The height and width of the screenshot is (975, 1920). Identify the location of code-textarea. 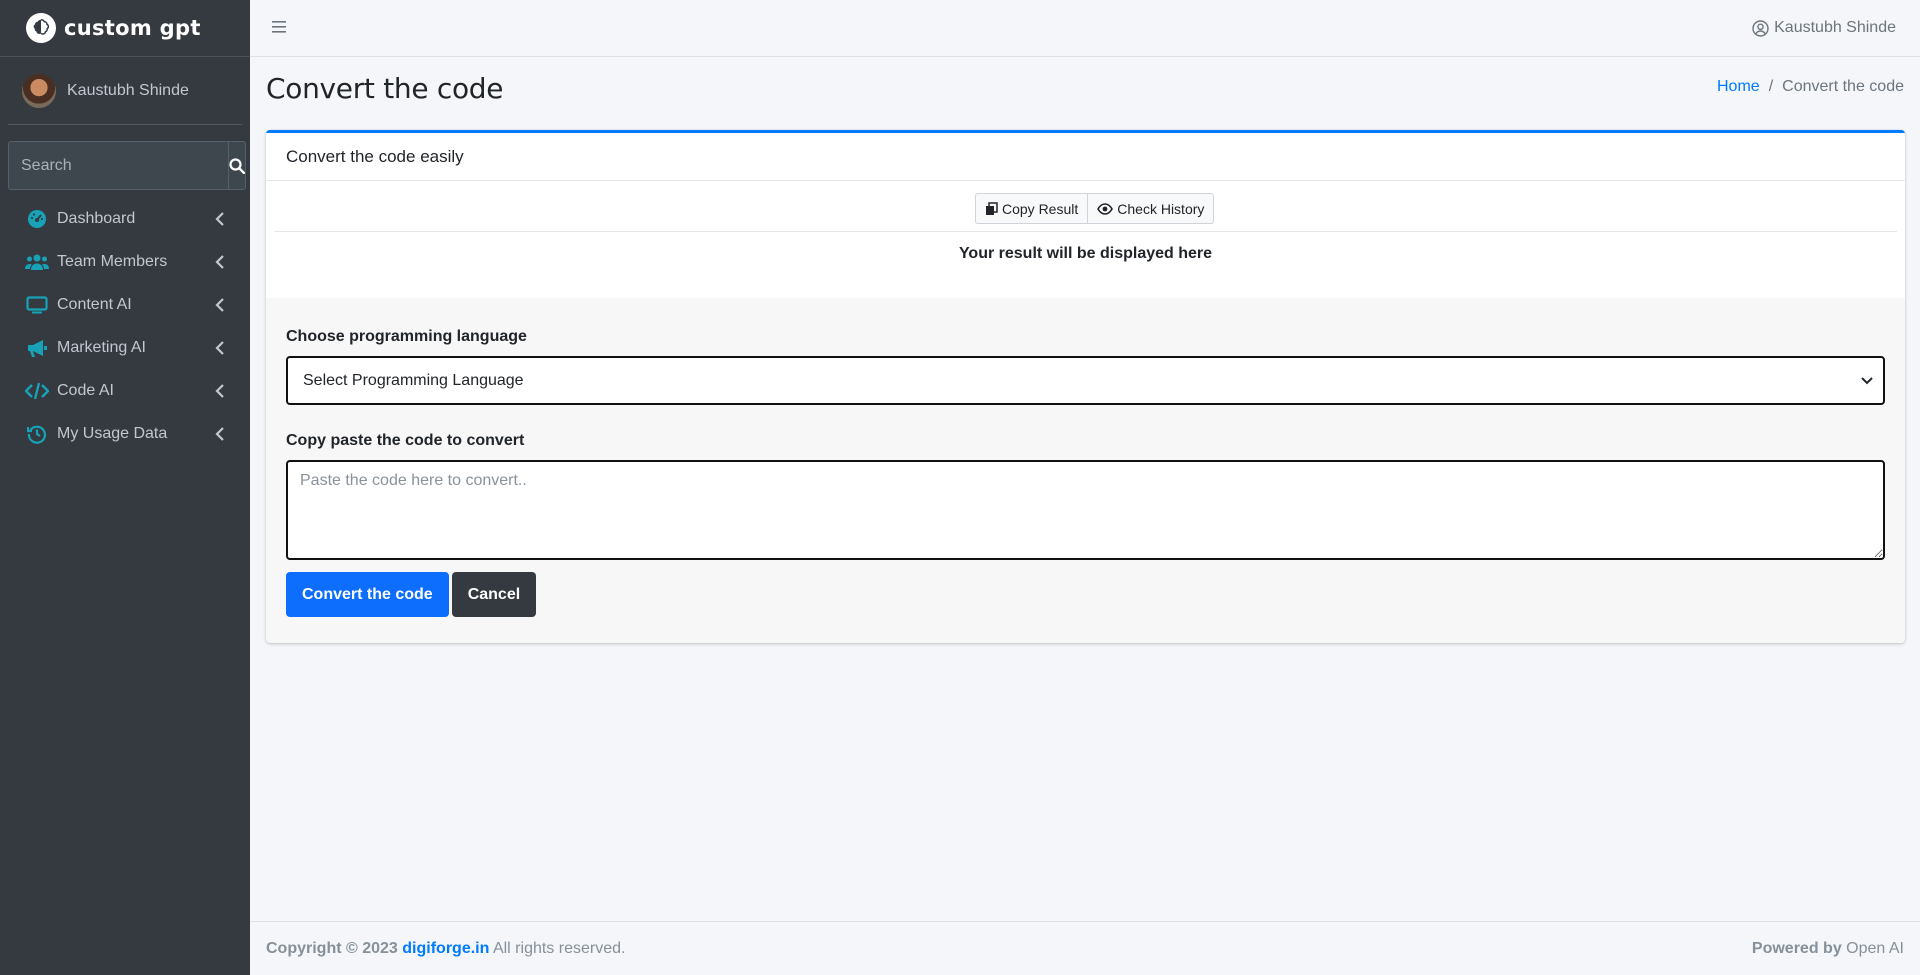
(1085, 510).